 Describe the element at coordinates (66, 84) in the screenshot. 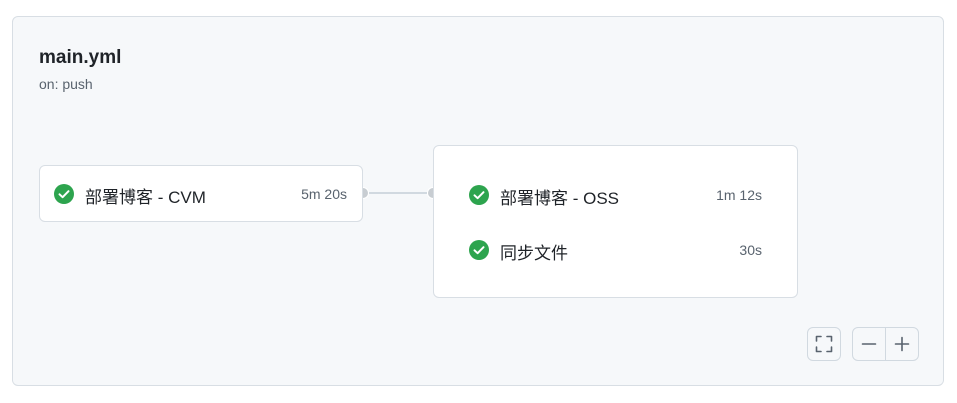

I see `workflow-trigger: on: push` at that location.